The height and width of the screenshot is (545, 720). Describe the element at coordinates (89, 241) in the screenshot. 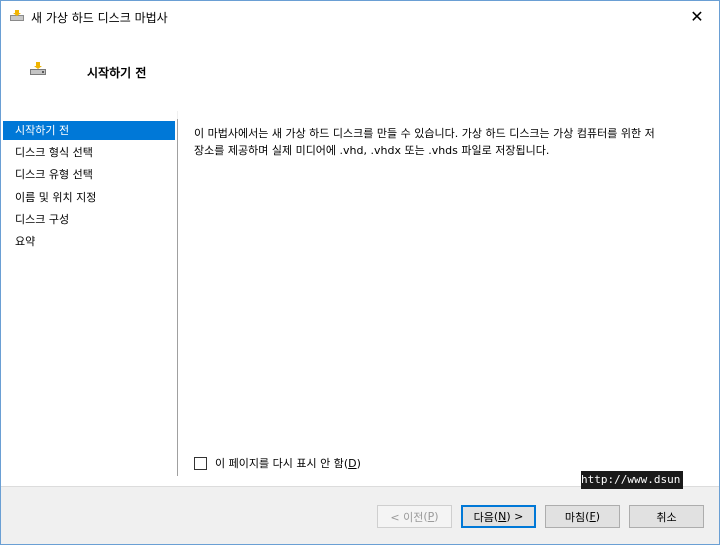

I see `sidebar-item-summary: 요약` at that location.